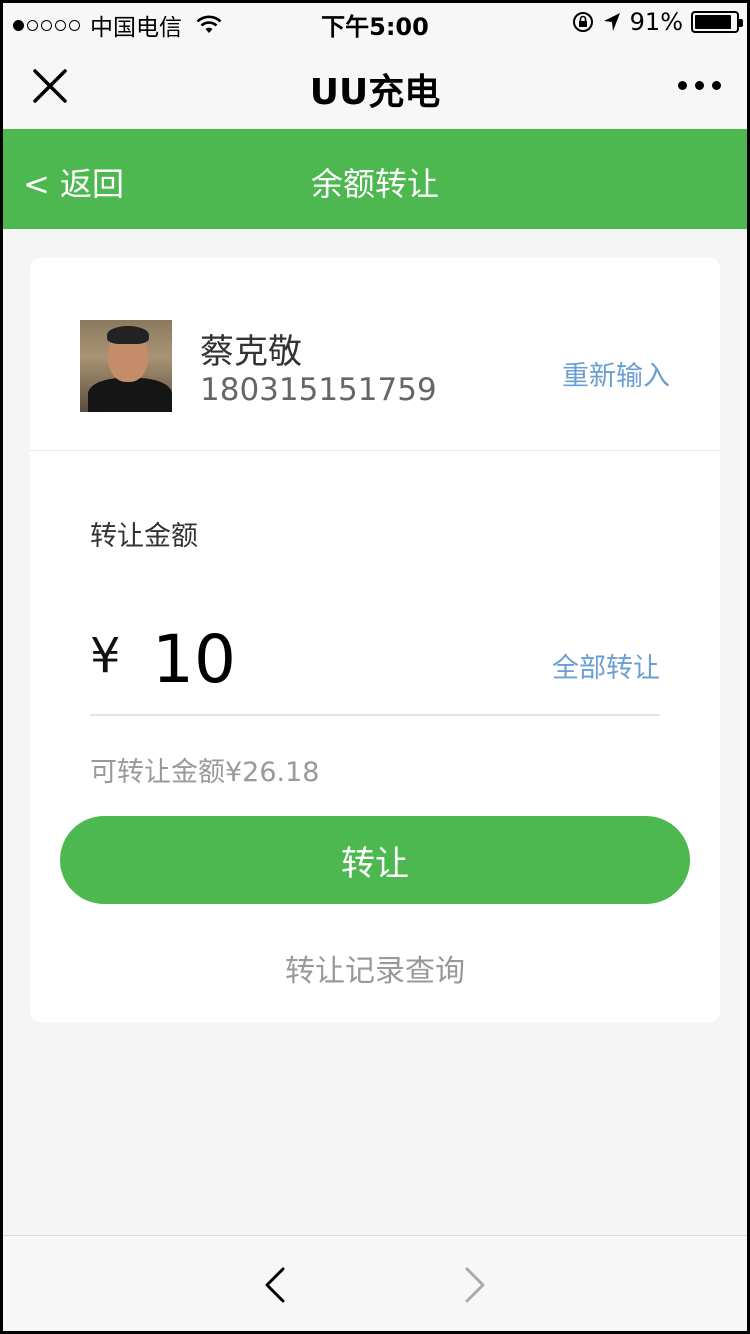  I want to click on available-balance: 可转让金额¥26.18, so click(205, 772).